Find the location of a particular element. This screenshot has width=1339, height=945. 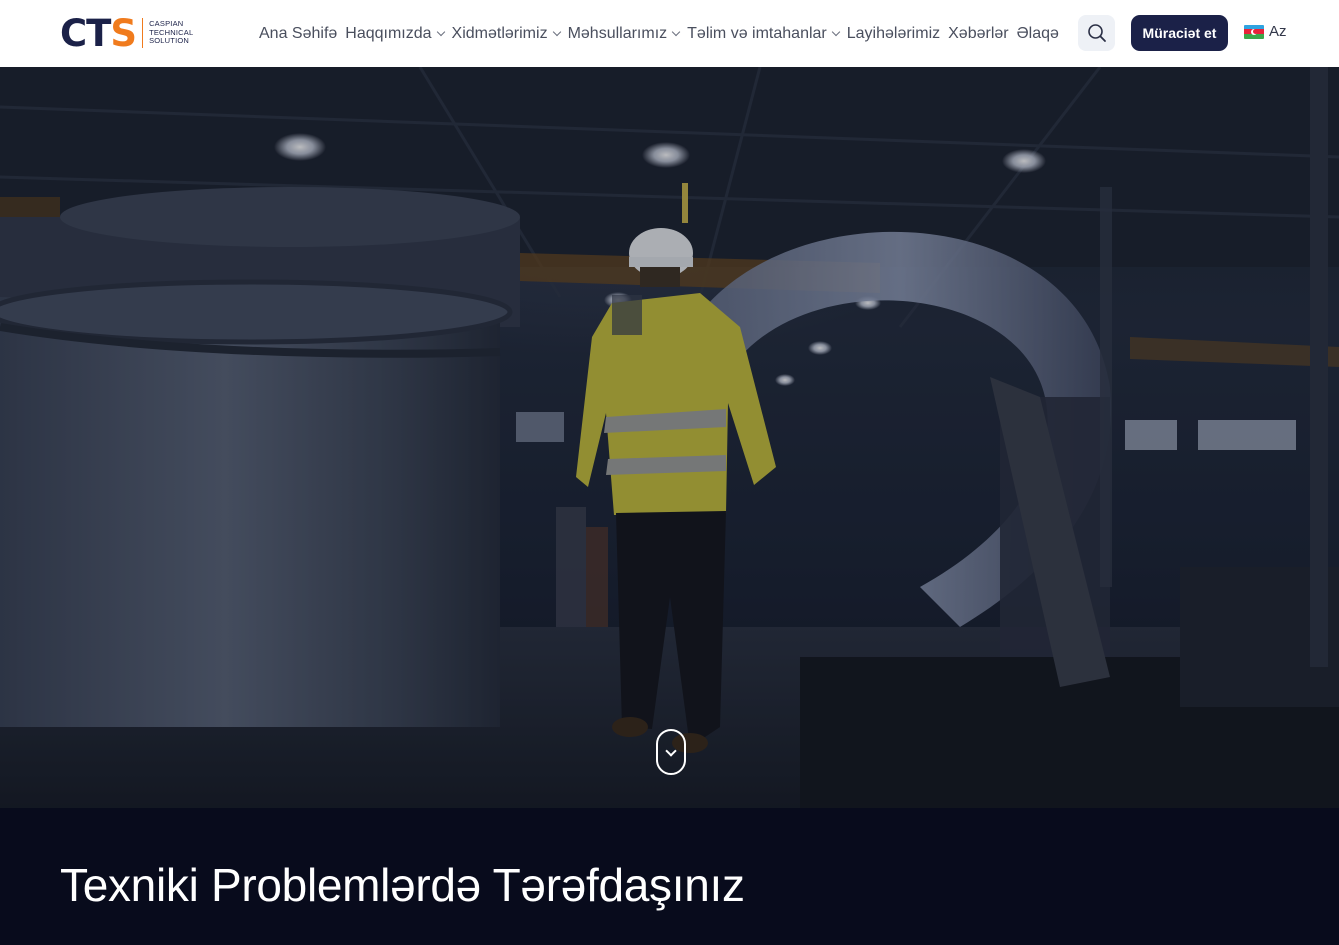

scroll-down-icon is located at coordinates (671, 751).